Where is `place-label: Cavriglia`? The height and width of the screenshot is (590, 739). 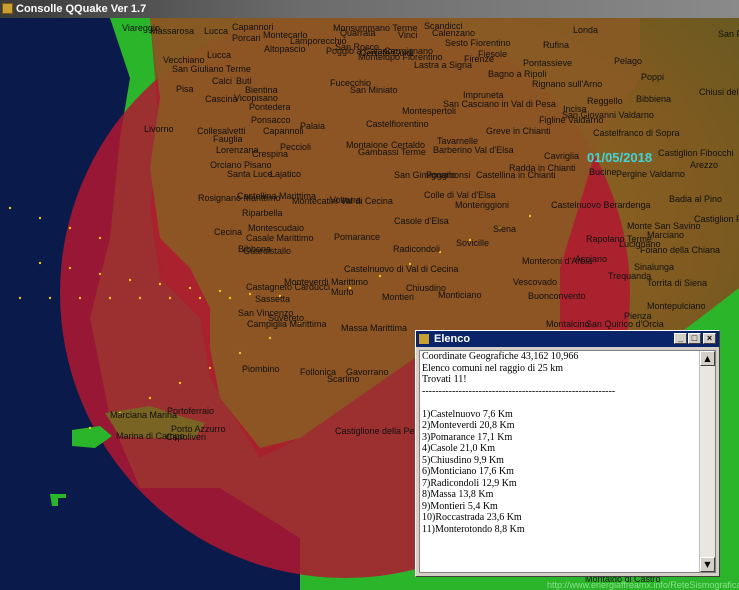
place-label: Cavriglia is located at coordinates (562, 156).